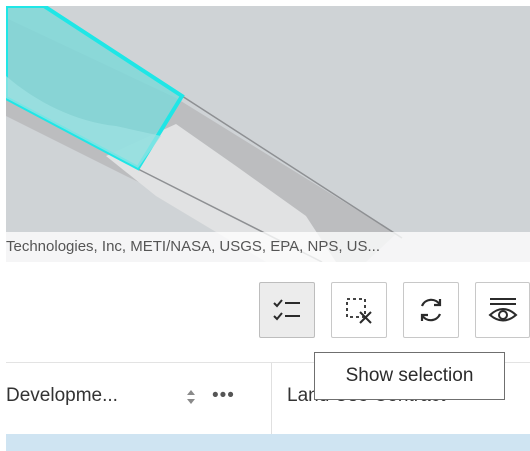 The height and width of the screenshot is (451, 530). I want to click on clear-selection-button, so click(359, 310).